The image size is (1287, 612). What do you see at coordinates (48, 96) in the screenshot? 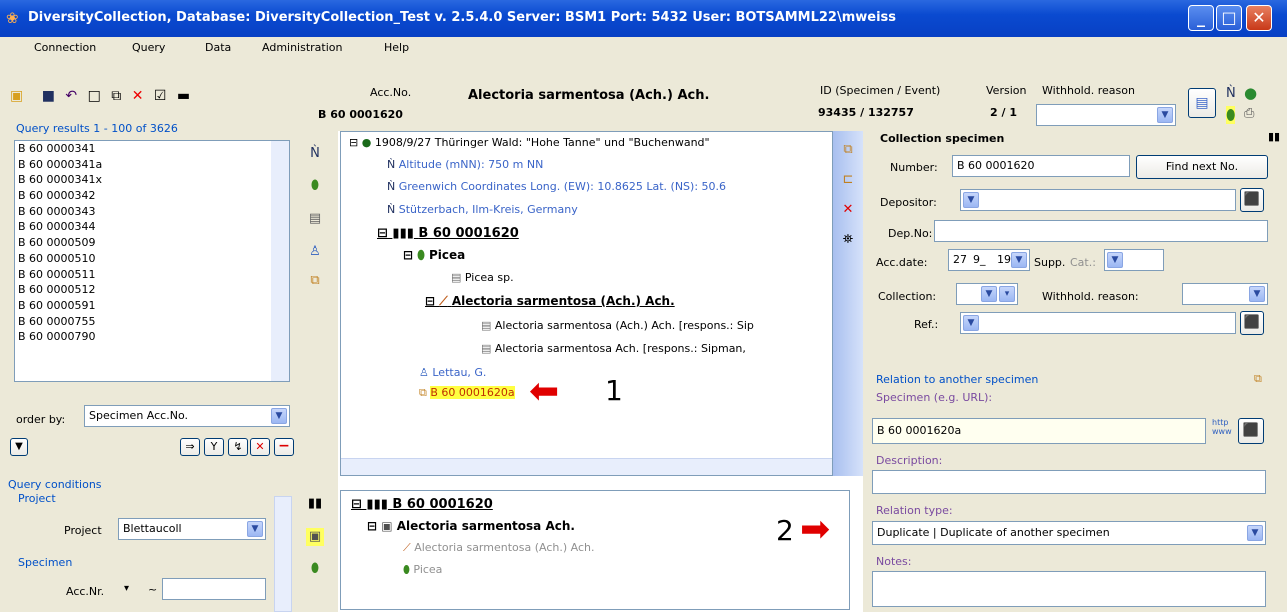
I see `save-icon: ■` at bounding box center [48, 96].